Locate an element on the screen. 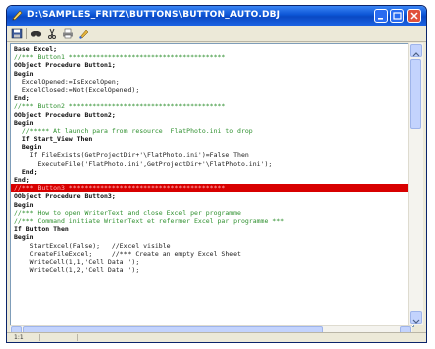 Image resolution: width=435 pixels, height=349 pixels. code-line: OObject Procedure Button1; is located at coordinates (65, 65).